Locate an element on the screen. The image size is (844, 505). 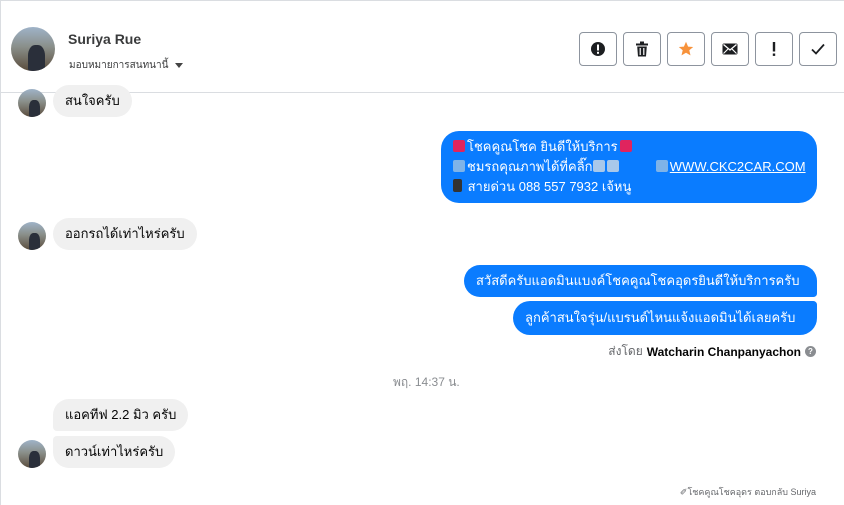
envelope-icon is located at coordinates (730, 49).